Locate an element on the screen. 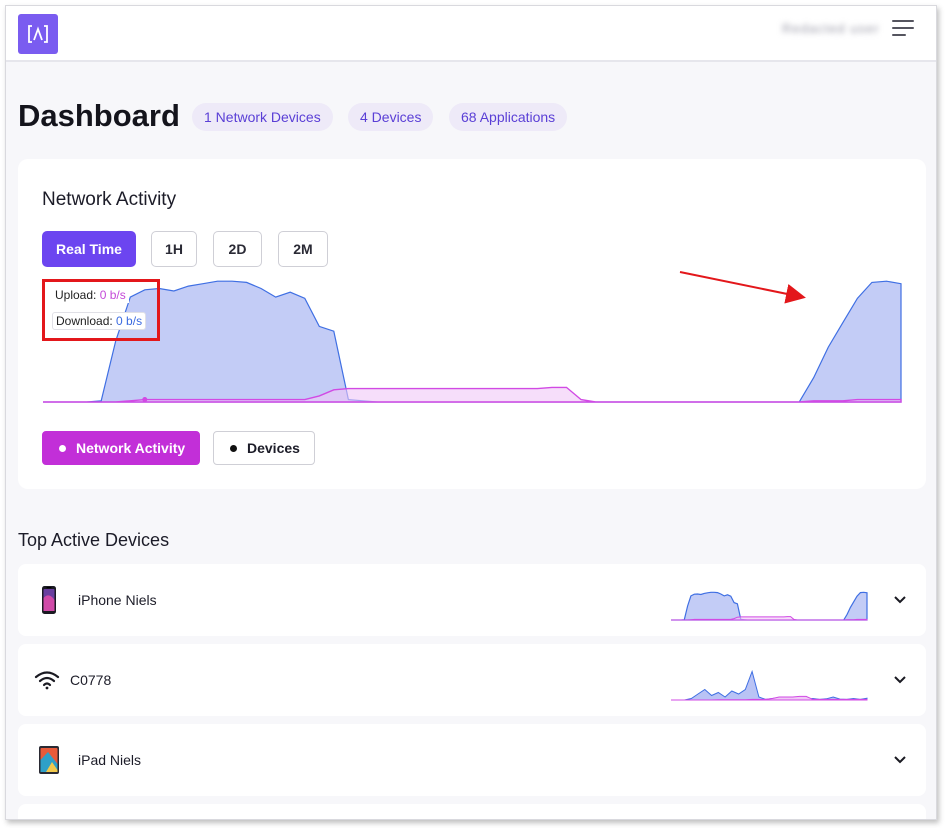 The width and height of the screenshot is (946, 828). ipad-icon is located at coordinates (49, 760).